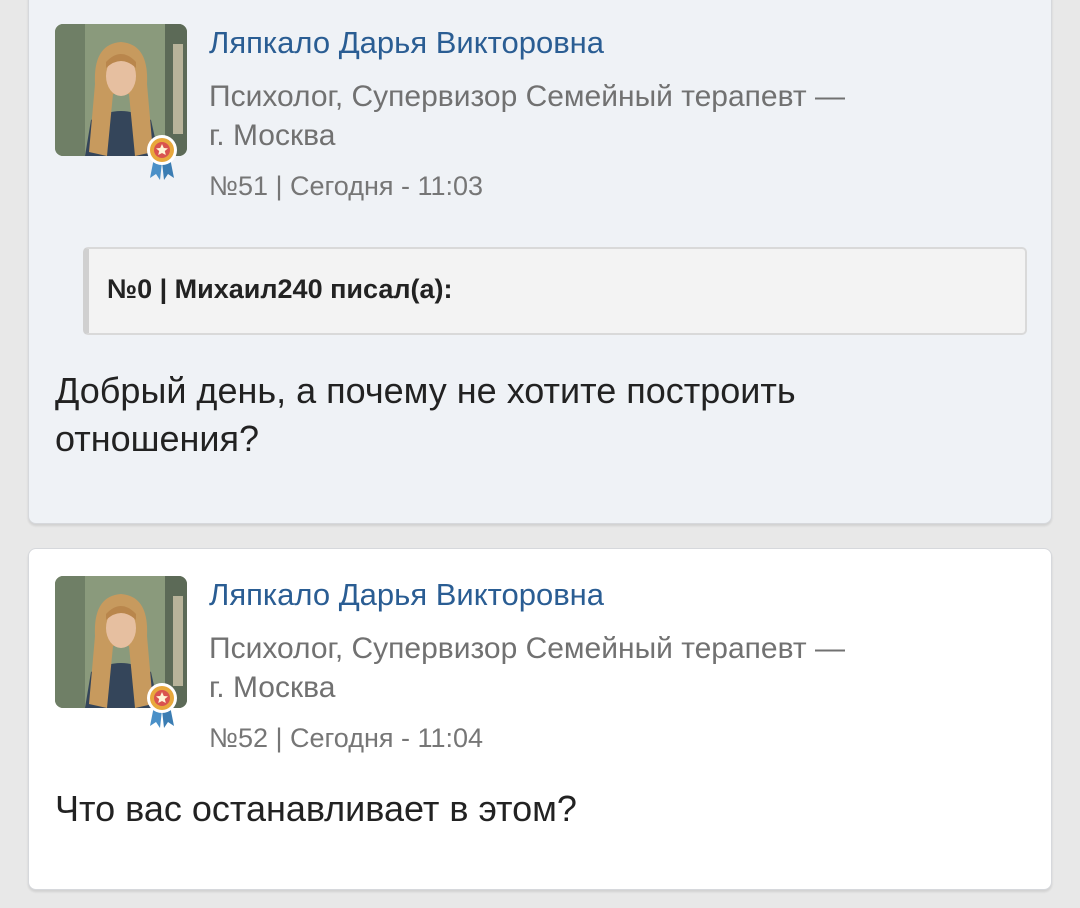 This screenshot has width=1080, height=908. I want to click on quote-header: №0 | Михаил240 писал(а):, so click(280, 289).